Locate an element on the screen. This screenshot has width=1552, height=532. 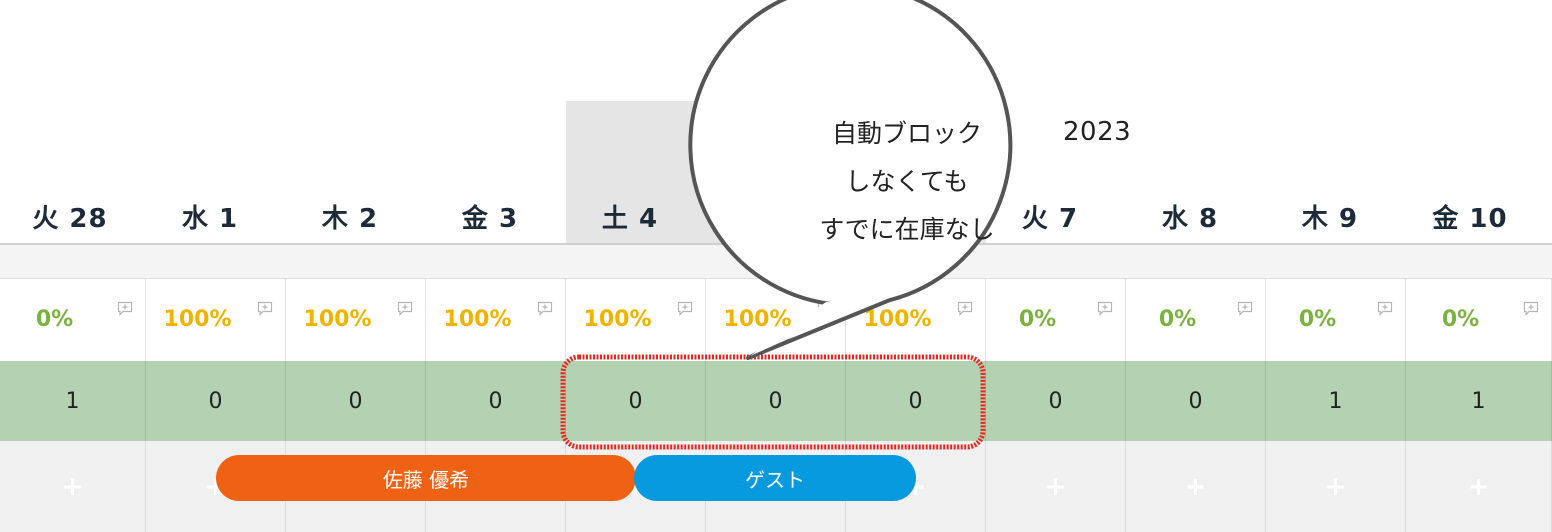
day-header: 金 10 is located at coordinates (1470, 218).